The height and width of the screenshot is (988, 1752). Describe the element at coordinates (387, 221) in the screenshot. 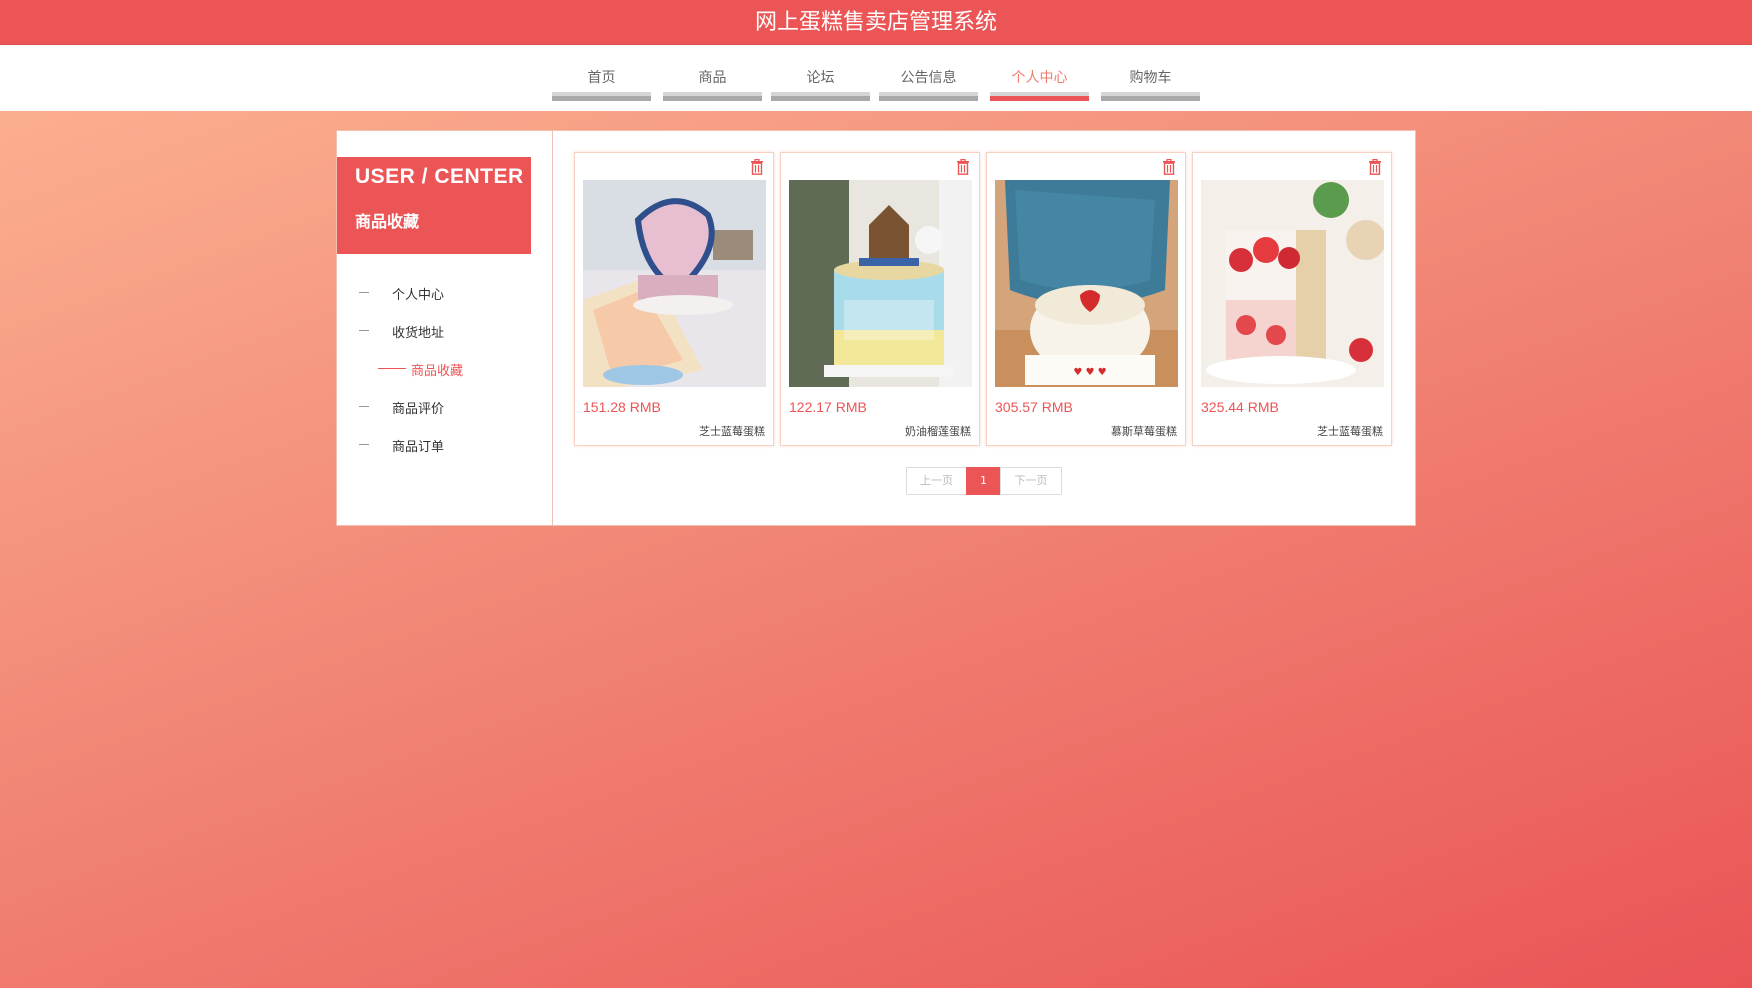

I see `sidebar-subtitle: 商品收藏` at that location.